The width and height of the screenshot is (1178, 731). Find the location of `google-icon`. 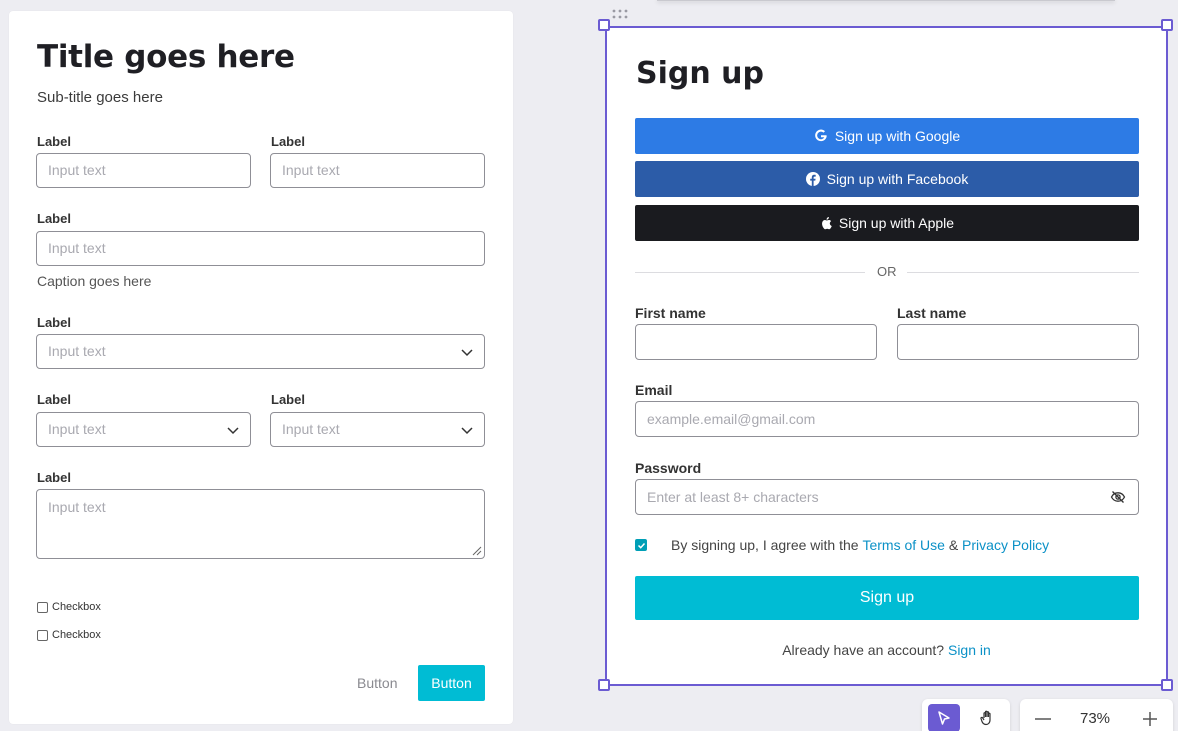

google-icon is located at coordinates (821, 135).